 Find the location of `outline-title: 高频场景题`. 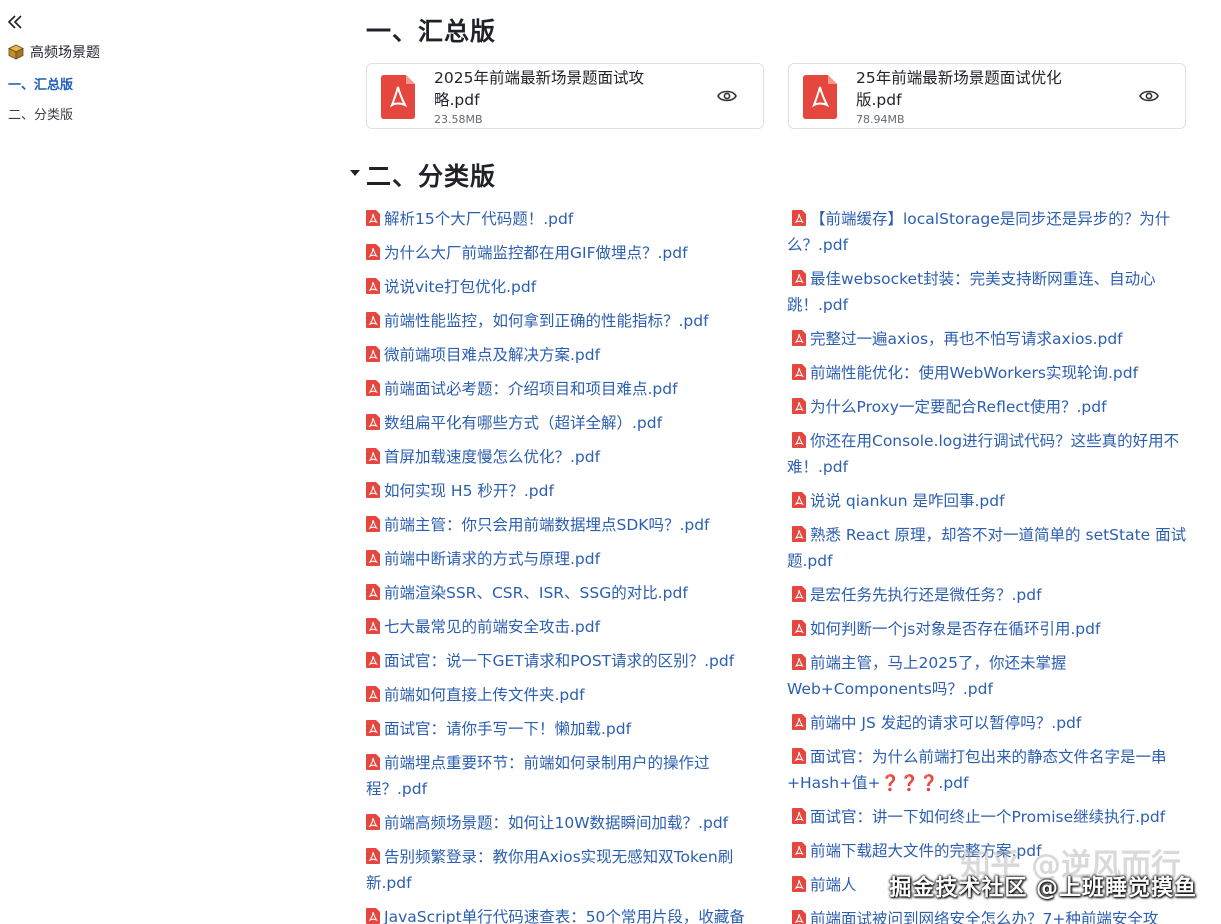

outline-title: 高频场景题 is located at coordinates (54, 52).